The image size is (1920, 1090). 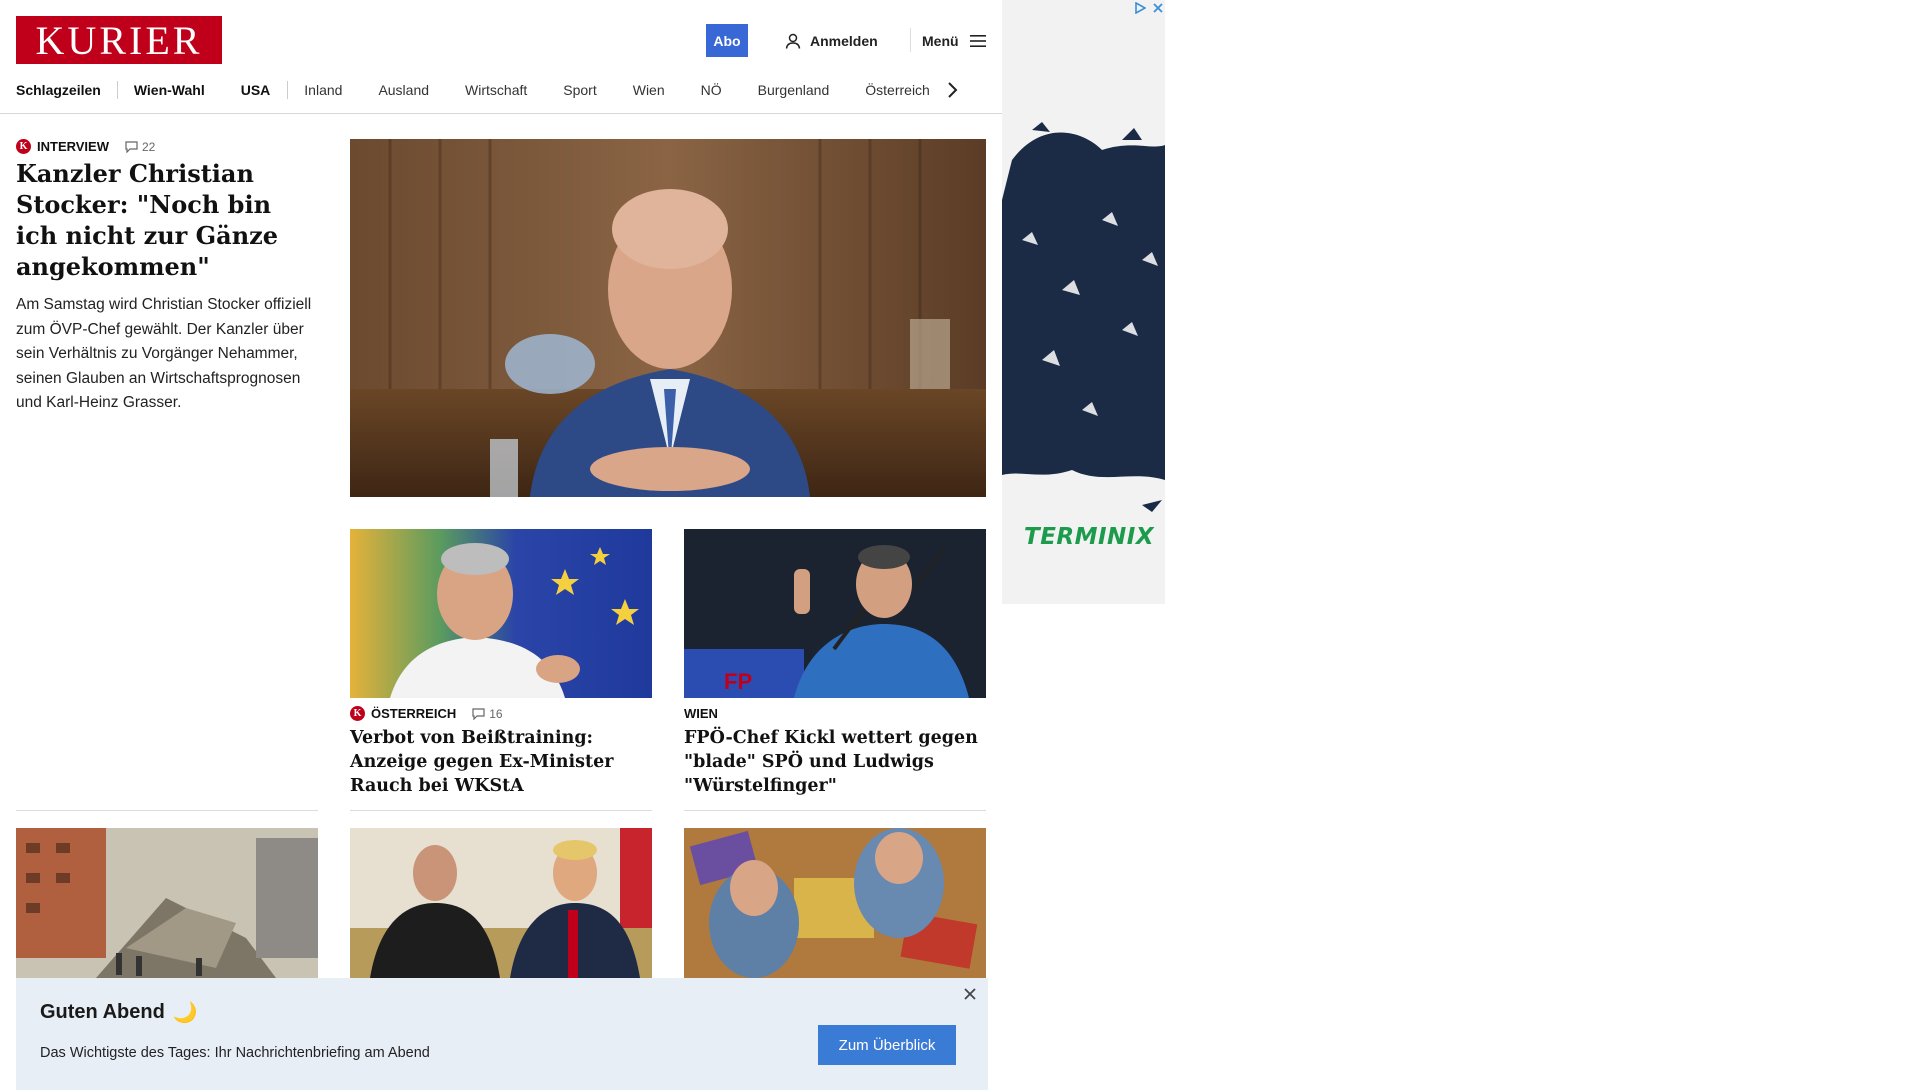 I want to click on svg-text: FP, so click(x=738, y=681).